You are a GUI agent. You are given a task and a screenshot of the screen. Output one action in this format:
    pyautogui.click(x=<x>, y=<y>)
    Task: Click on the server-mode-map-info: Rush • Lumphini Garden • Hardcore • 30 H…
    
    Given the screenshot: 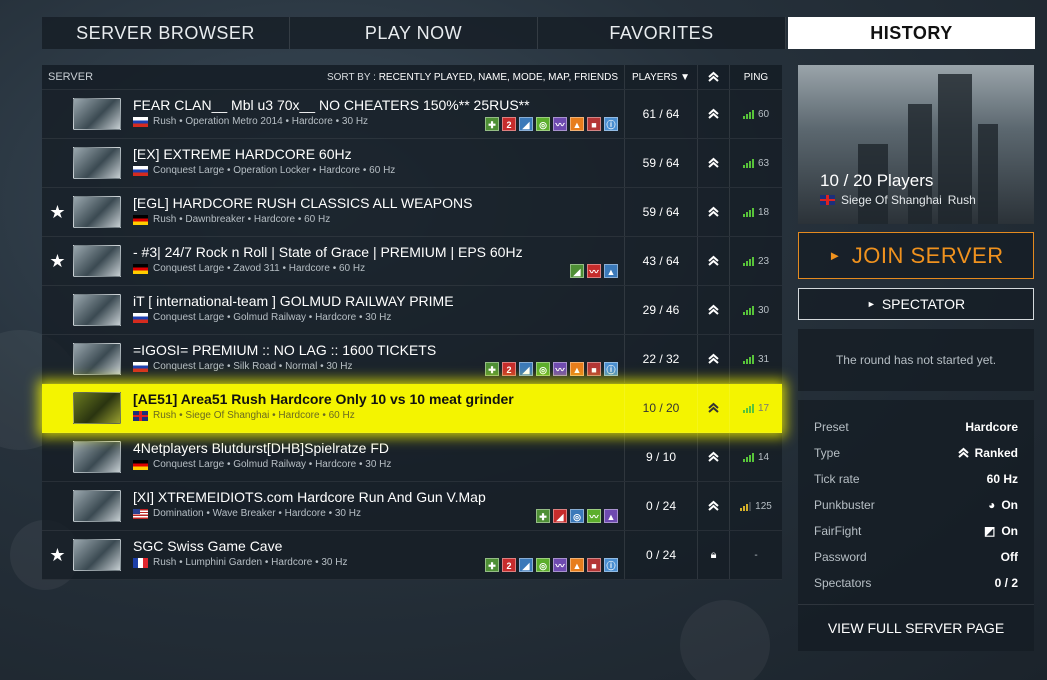 What is the action you would take?
    pyautogui.click(x=250, y=562)
    